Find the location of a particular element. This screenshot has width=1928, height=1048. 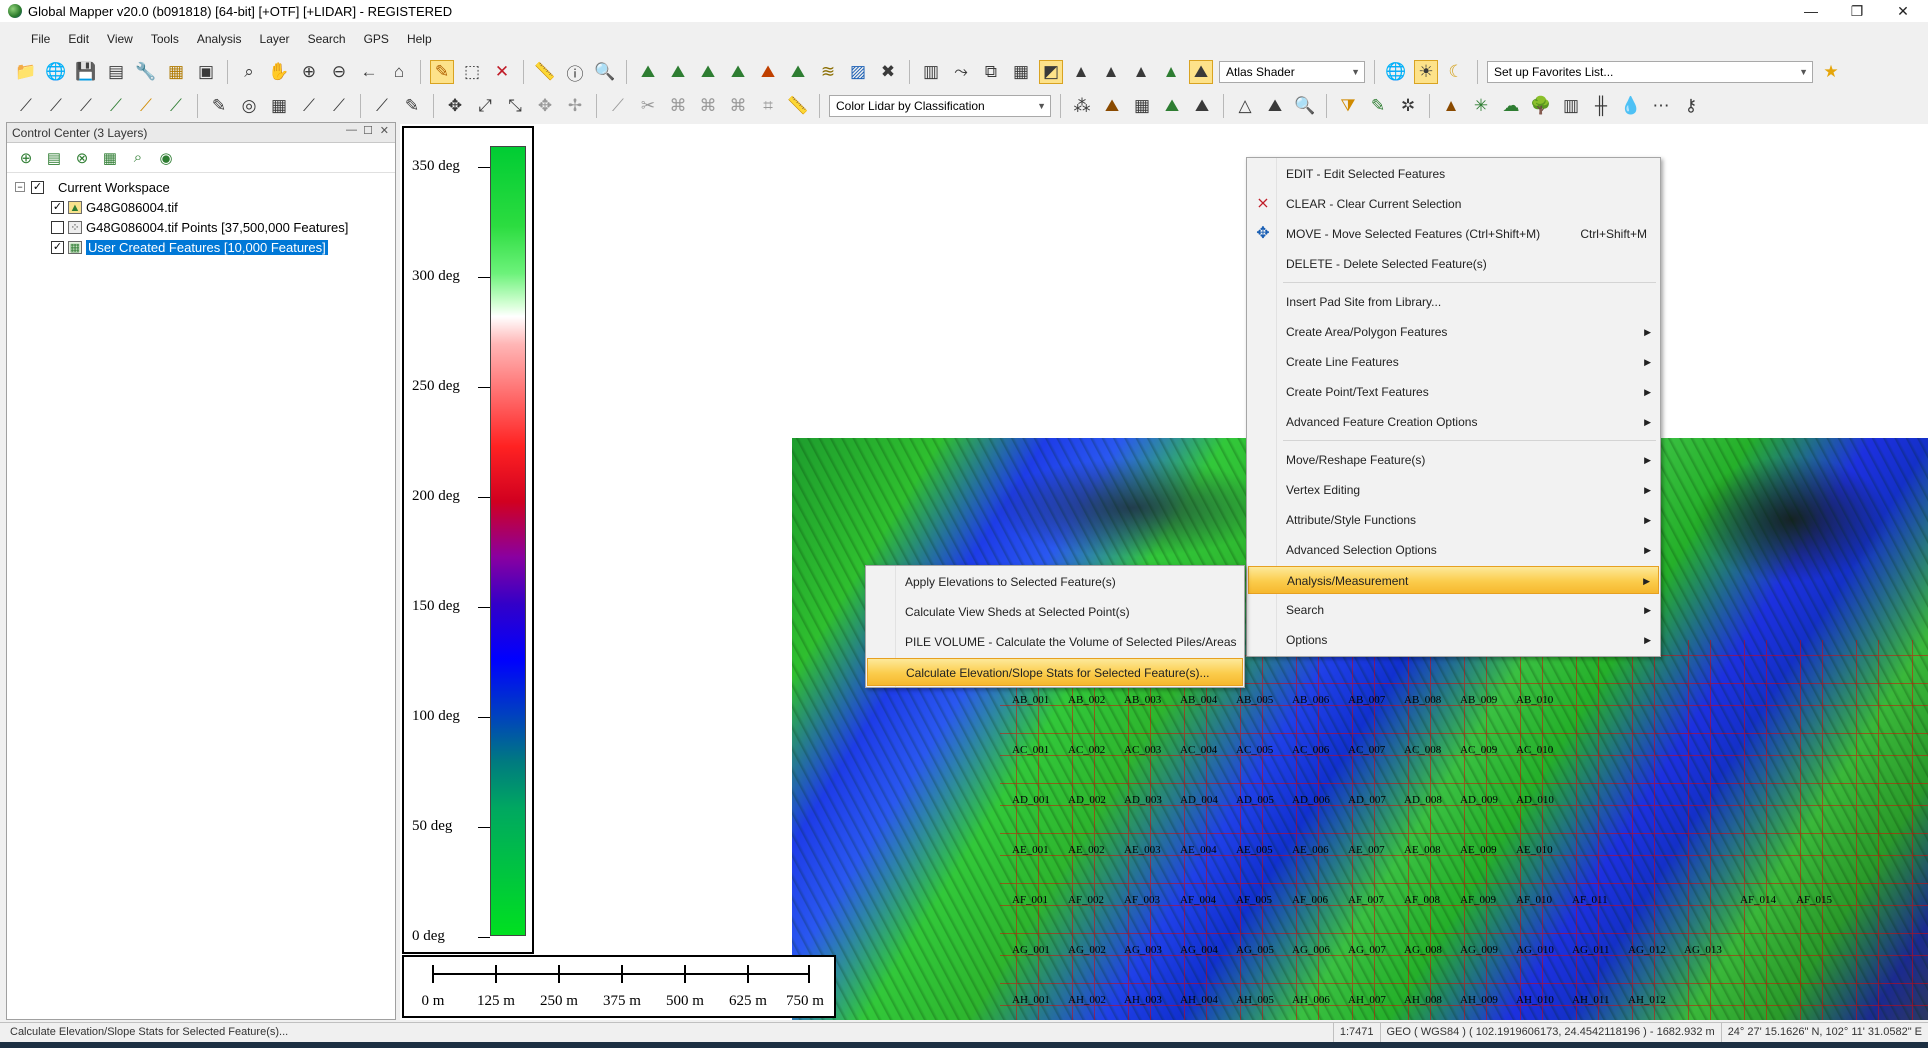

draw-polyline-icon: ⟋ is located at coordinates (56, 106).